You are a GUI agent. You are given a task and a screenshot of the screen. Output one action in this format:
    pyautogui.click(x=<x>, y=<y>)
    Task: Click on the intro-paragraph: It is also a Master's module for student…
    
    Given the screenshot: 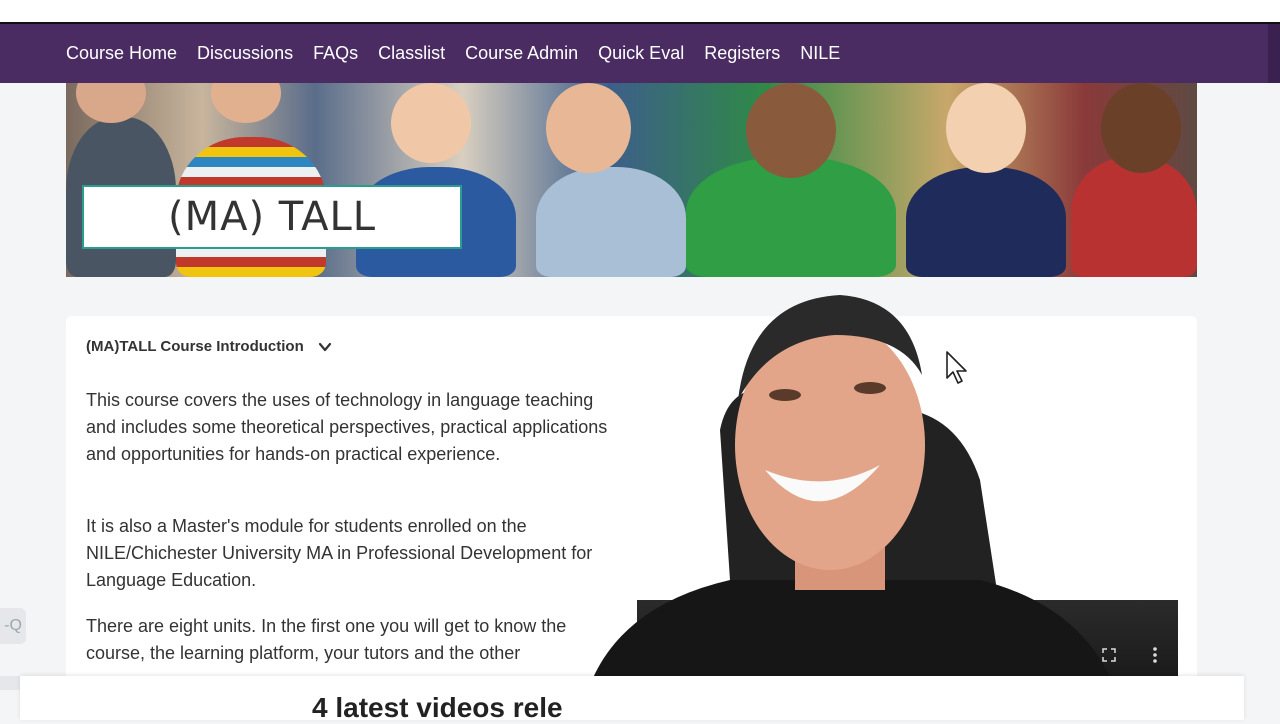 What is the action you would take?
    pyautogui.click(x=339, y=553)
    